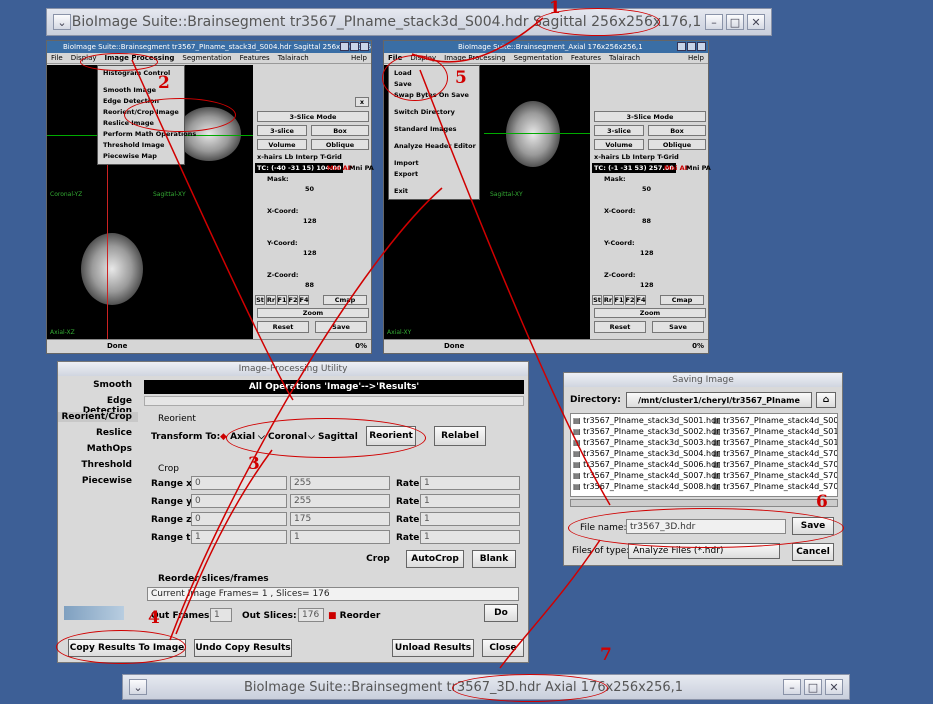 The height and width of the screenshot is (704, 933). What do you see at coordinates (606, 655) in the screenshot?
I see `annotation-7: 7` at bounding box center [606, 655].